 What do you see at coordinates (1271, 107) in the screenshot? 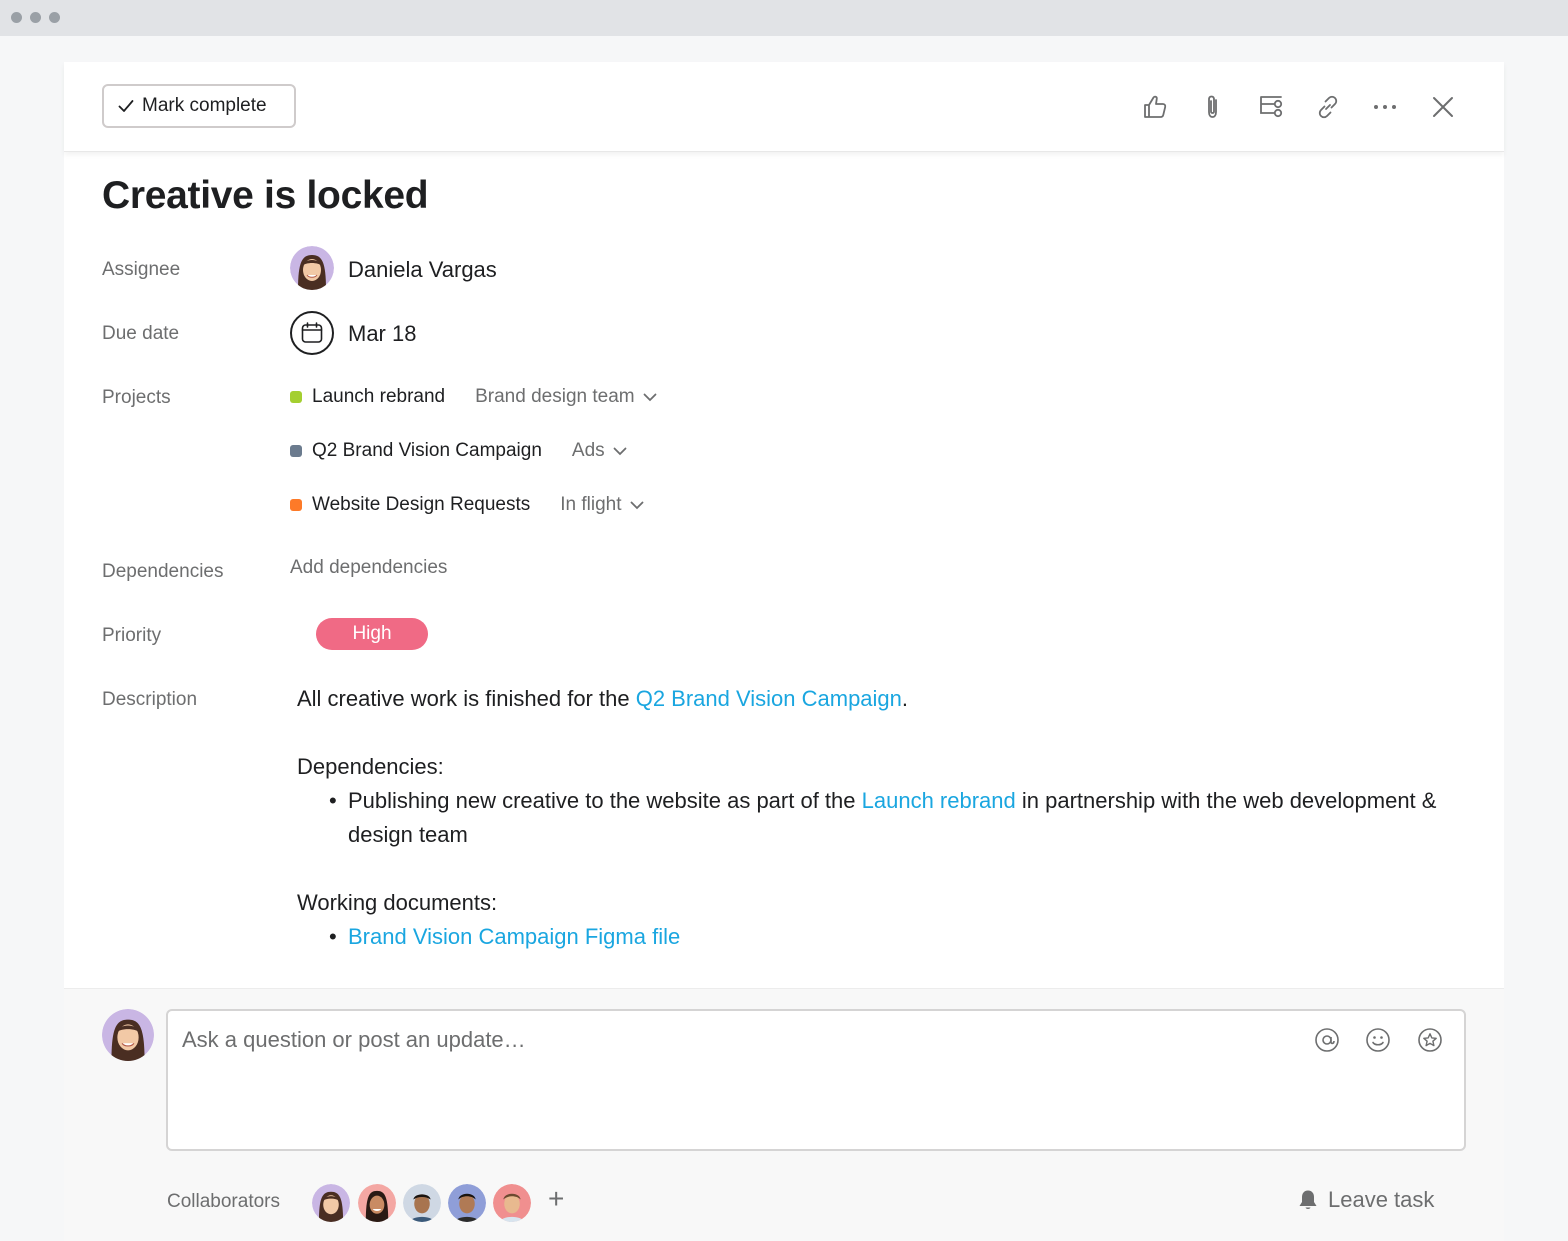
I see `subtask-icon` at bounding box center [1271, 107].